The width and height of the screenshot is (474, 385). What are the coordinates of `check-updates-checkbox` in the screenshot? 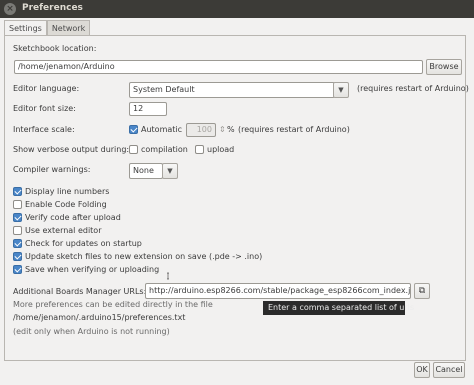 It's located at (17, 243).